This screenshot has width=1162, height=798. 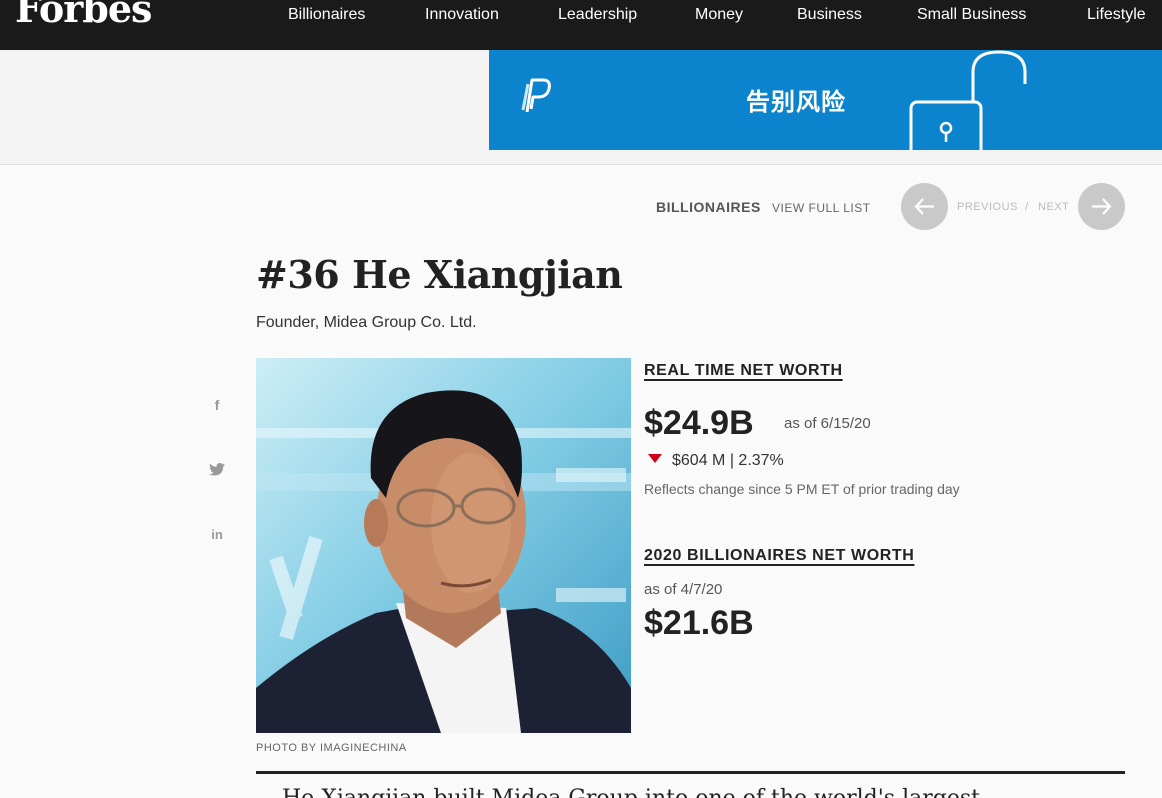 I want to click on realtime-as-of-date: as of 6/15/20, so click(x=827, y=423).